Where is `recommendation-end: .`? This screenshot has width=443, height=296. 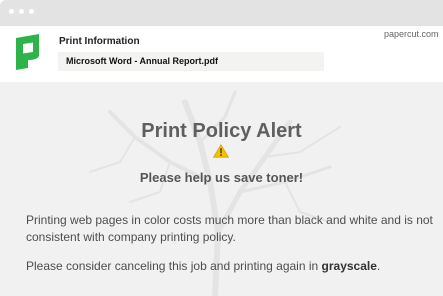
recommendation-end: . is located at coordinates (378, 266).